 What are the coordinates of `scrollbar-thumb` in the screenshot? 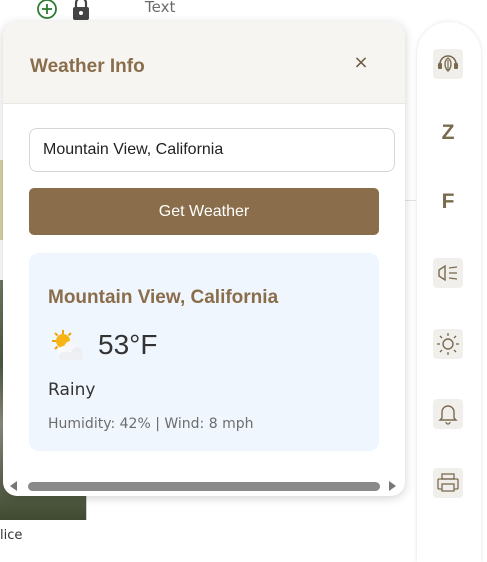 It's located at (204, 486).